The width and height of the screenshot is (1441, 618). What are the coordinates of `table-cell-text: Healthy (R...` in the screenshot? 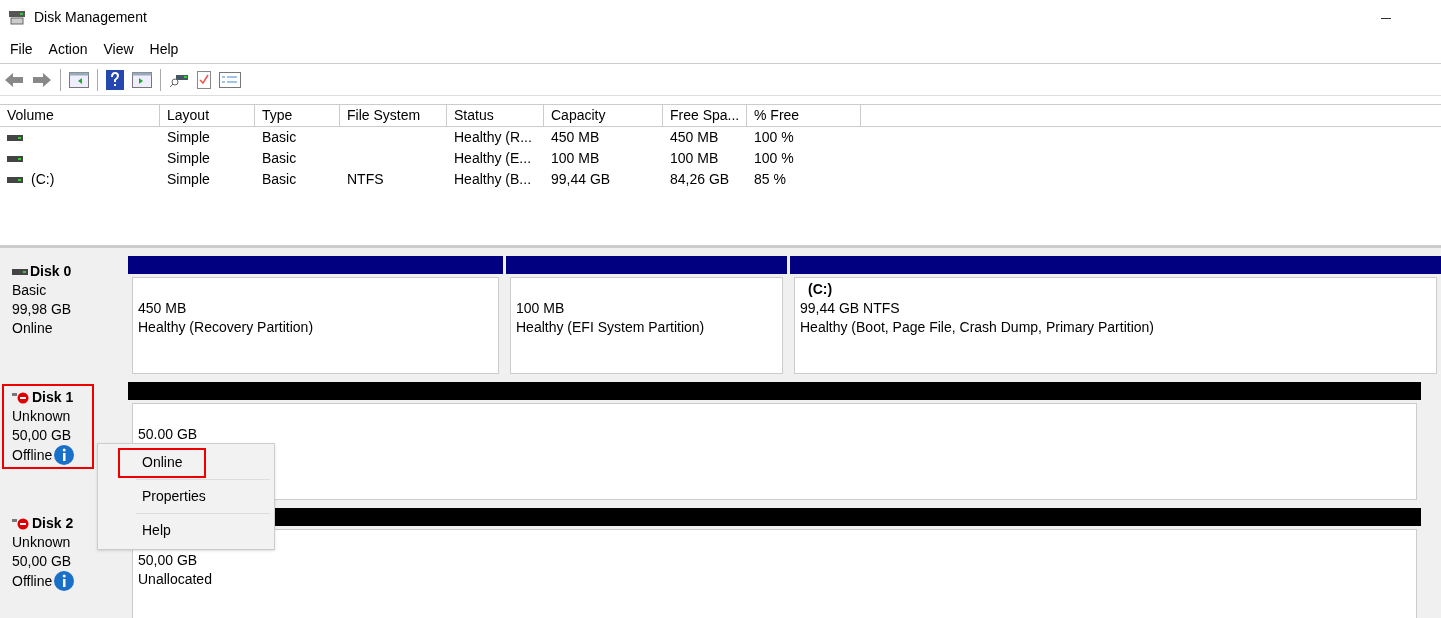 It's located at (493, 137).